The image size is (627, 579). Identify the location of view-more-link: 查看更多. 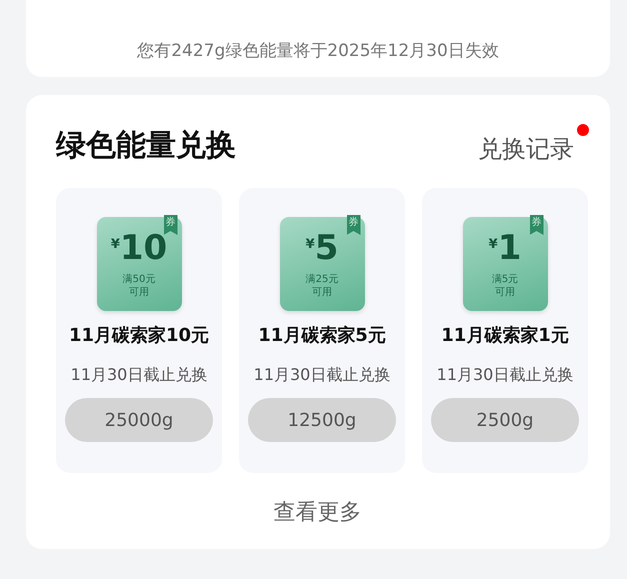
(318, 512).